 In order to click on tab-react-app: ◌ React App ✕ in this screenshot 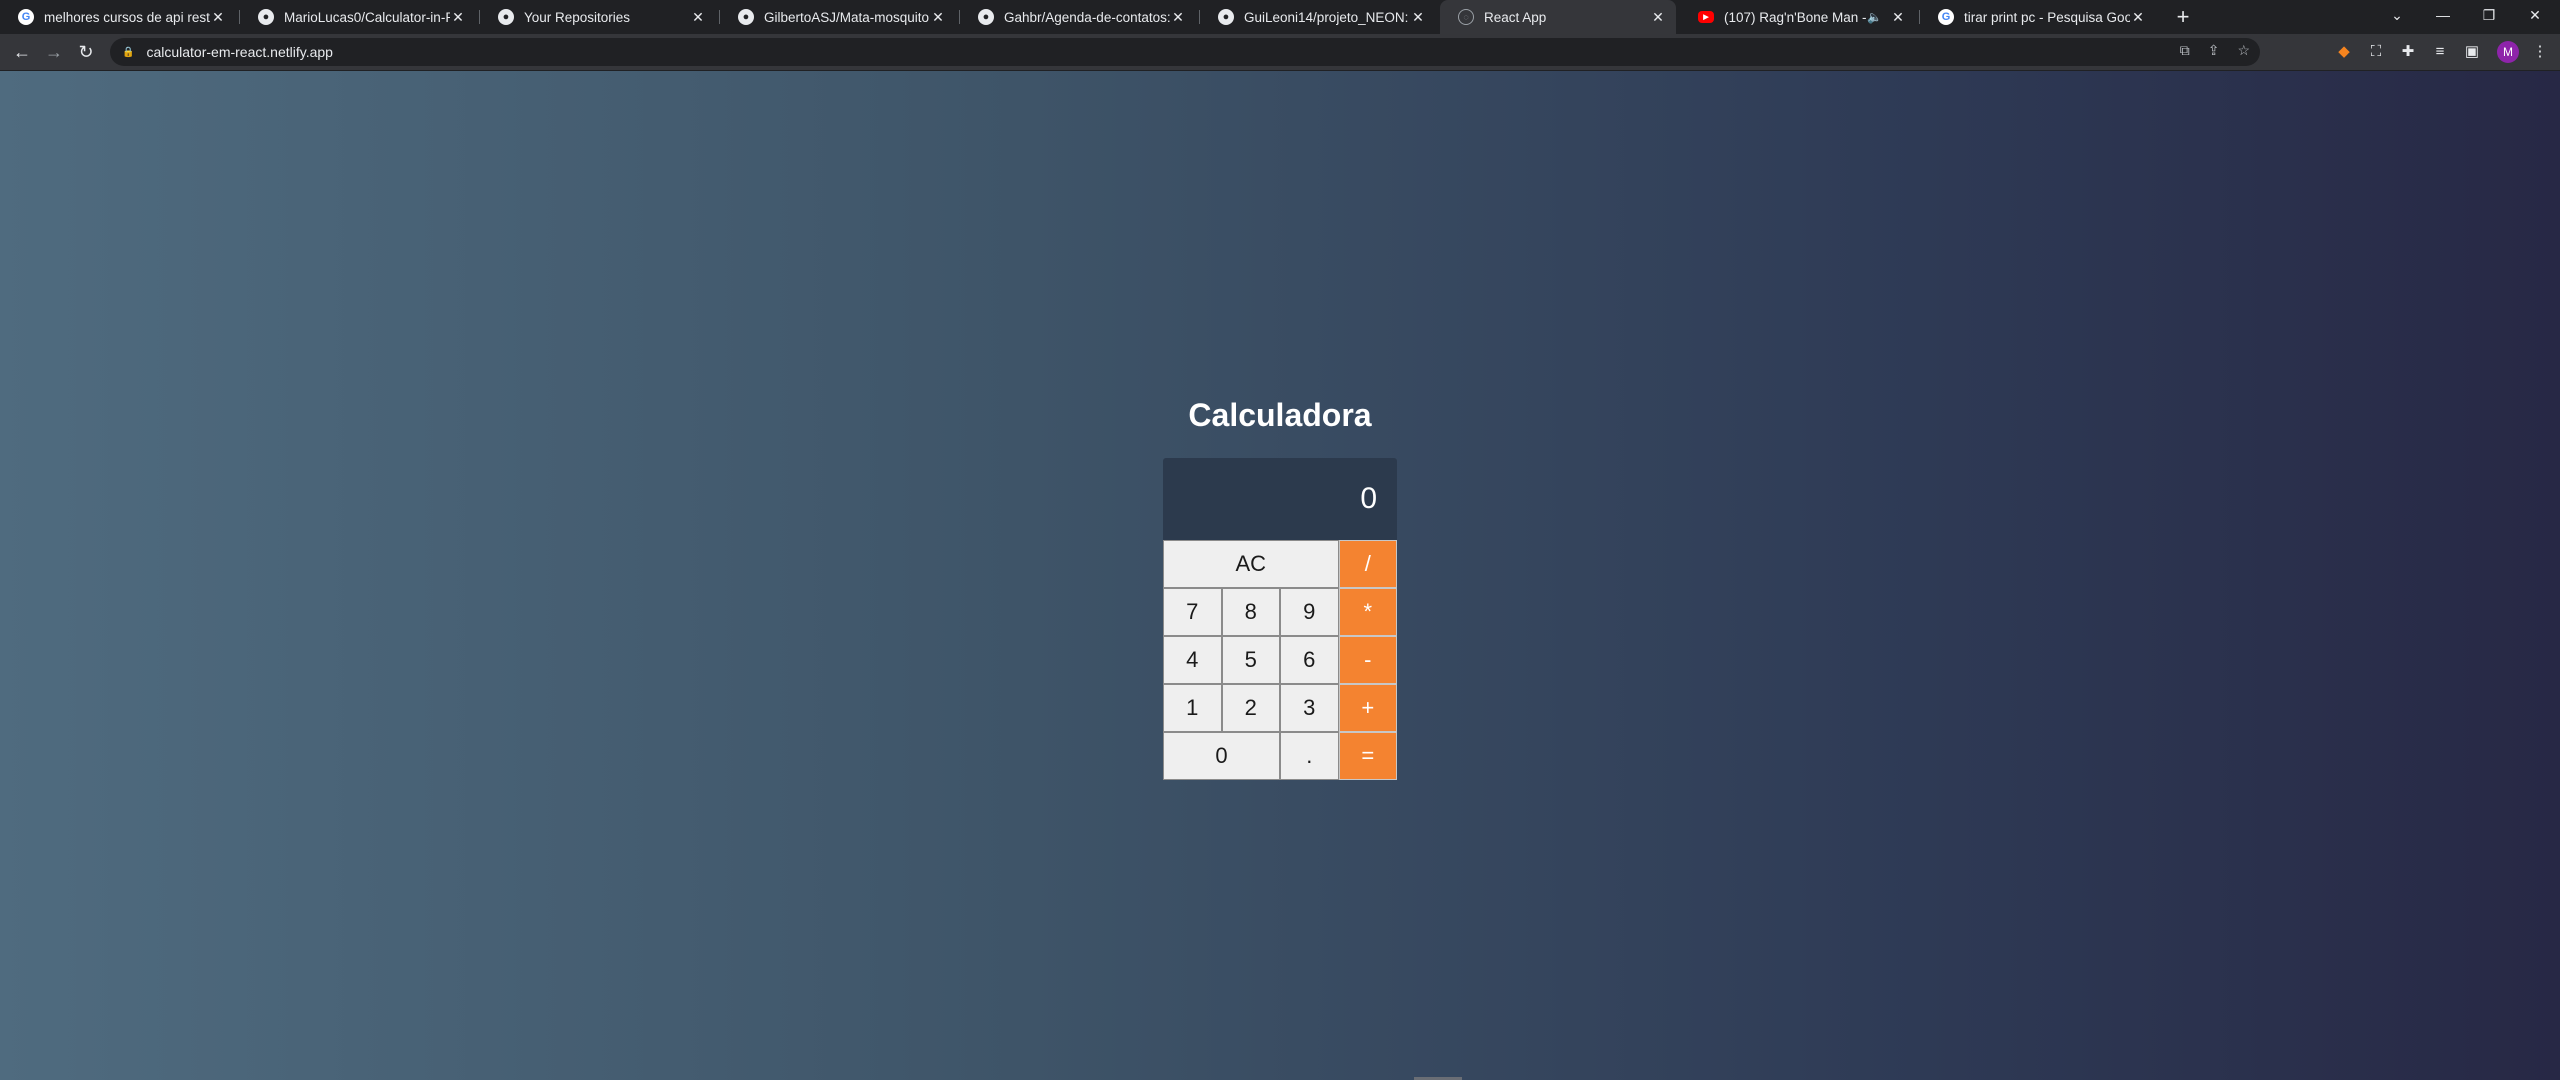, I will do `click(1558, 17)`.